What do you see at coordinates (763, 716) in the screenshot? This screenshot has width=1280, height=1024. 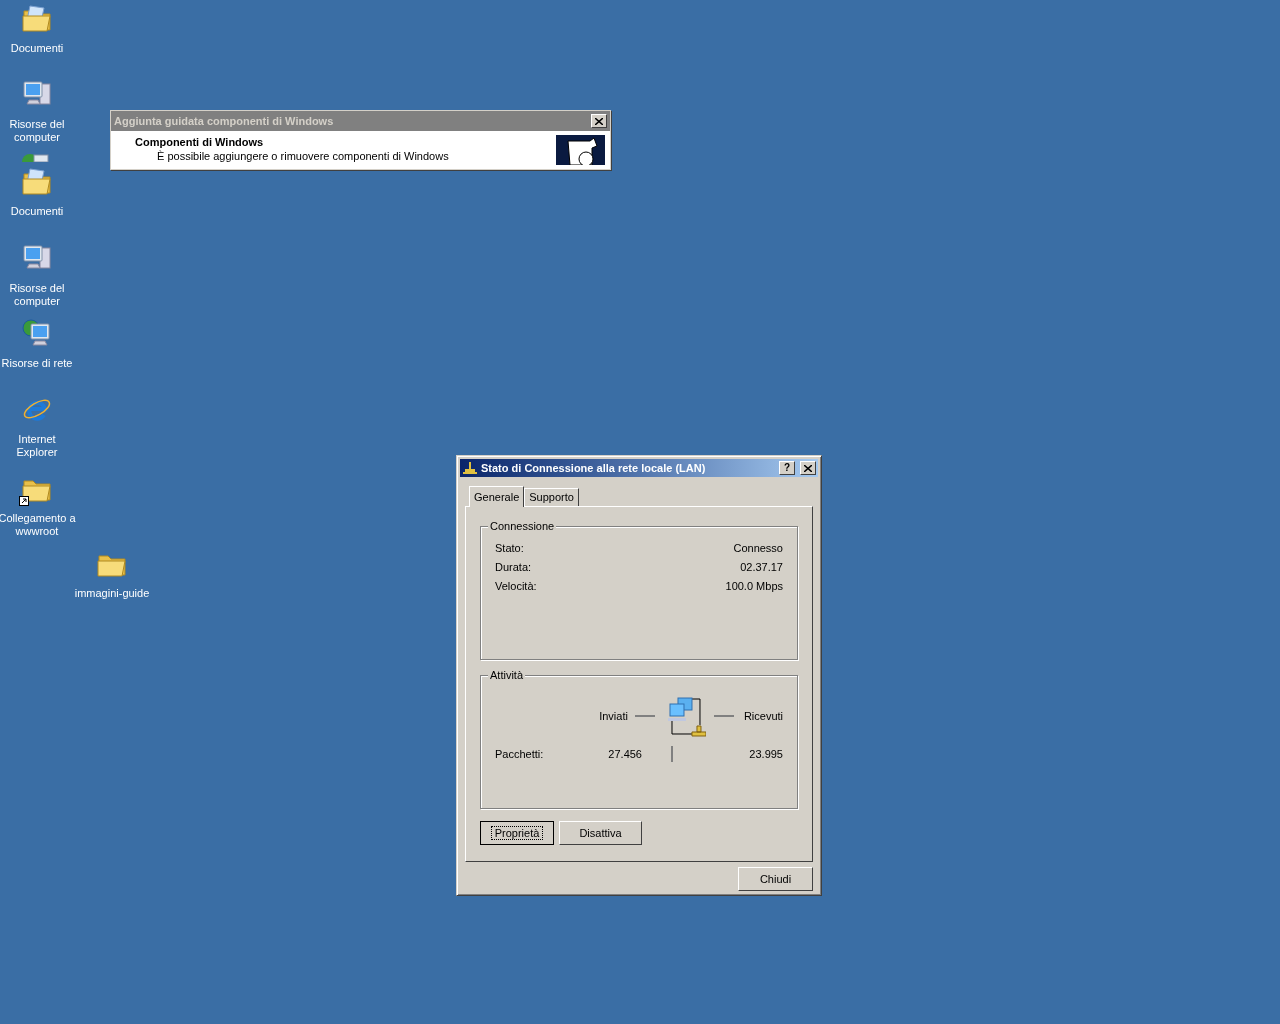 I see `received-label: Ricevuti` at bounding box center [763, 716].